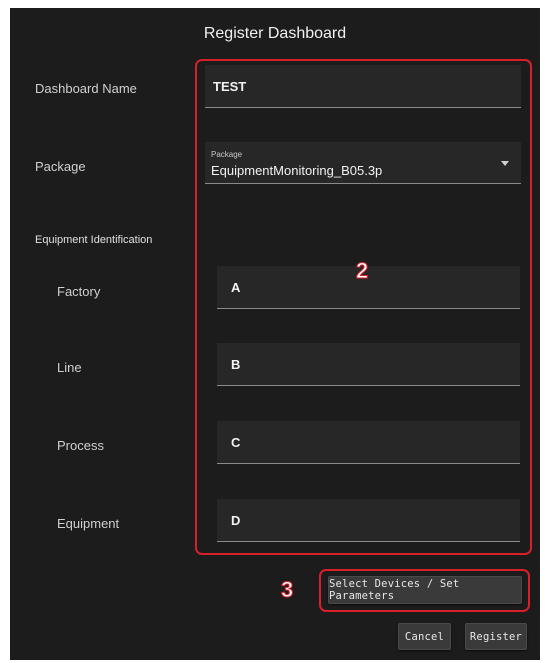 The image size is (545, 663). I want to click on factory-label: Factory, so click(79, 291).